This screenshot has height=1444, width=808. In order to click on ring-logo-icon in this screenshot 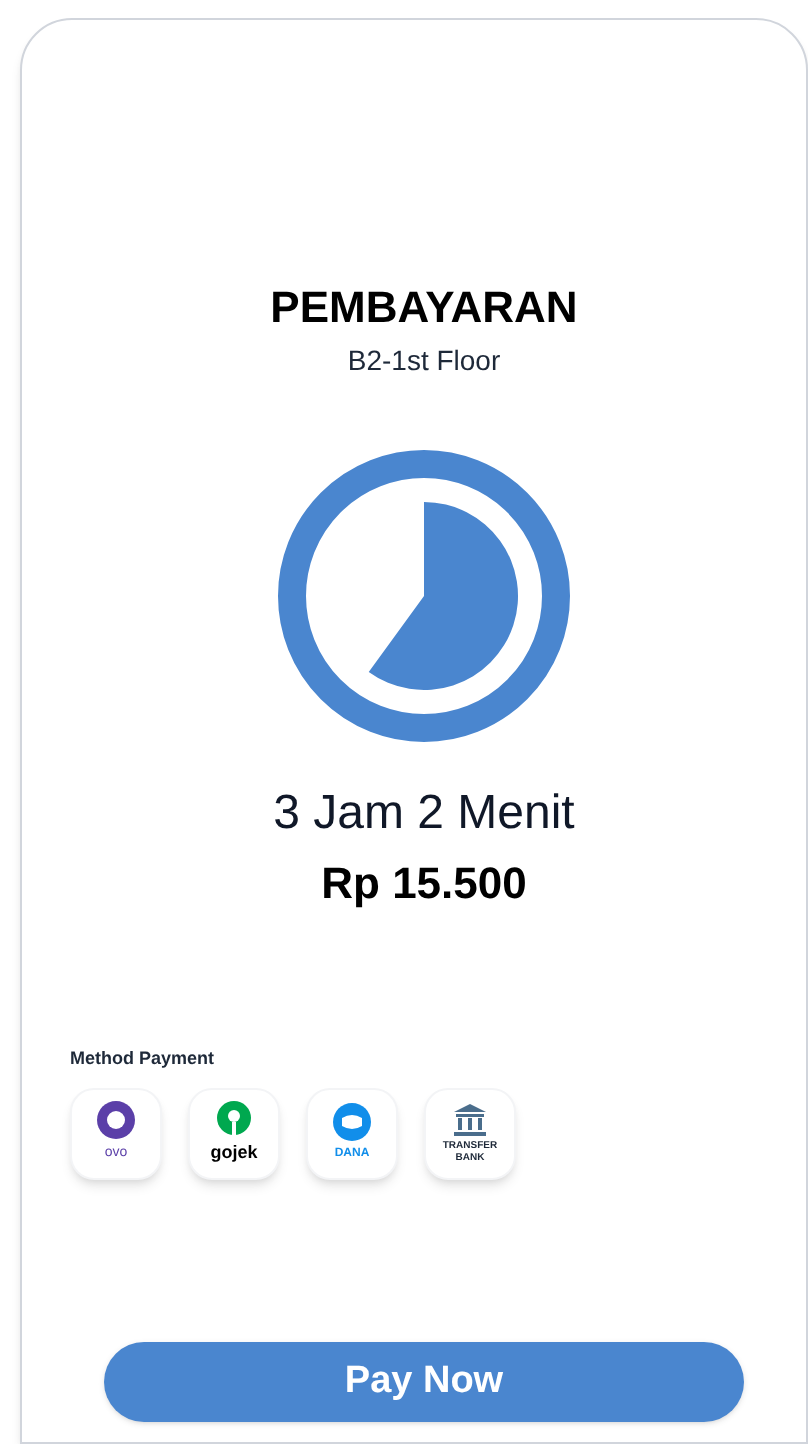, I will do `click(116, 1120)`.